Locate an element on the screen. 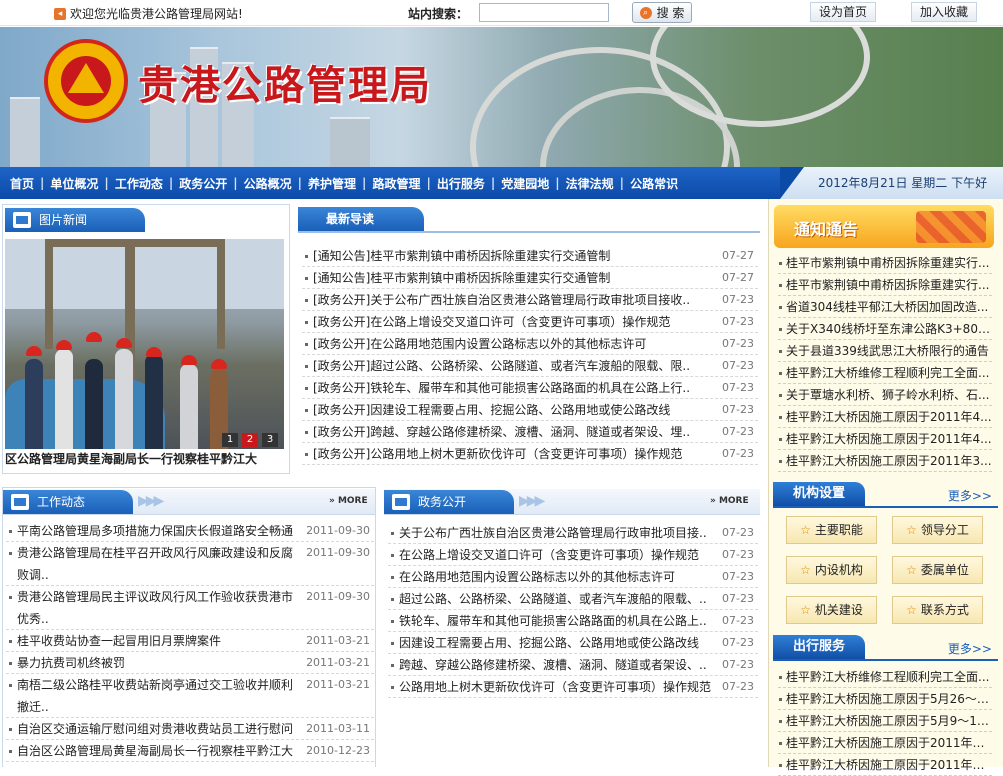  latest-item: [政务公开]铁轮车、履带车和其他可能损害公路路面的机具在公路上行.. 07-23 is located at coordinates (530, 388).